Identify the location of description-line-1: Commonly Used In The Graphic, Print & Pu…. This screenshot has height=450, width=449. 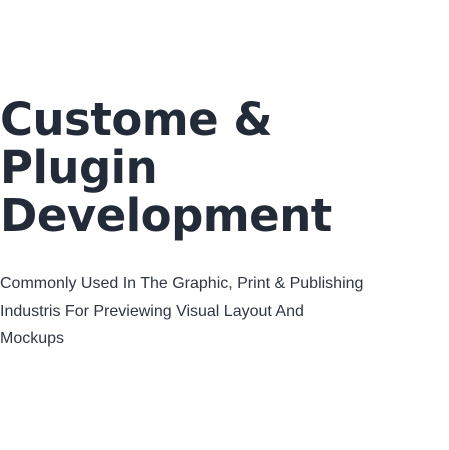
(182, 283).